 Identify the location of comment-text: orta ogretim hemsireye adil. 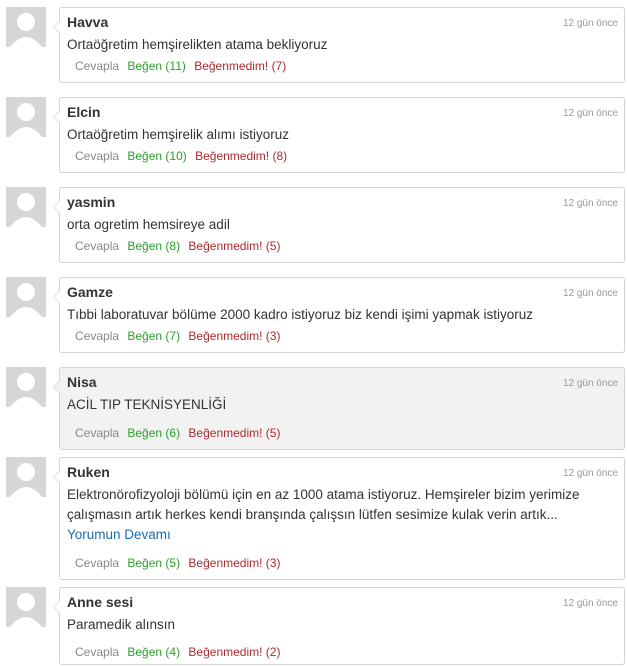
(338, 225).